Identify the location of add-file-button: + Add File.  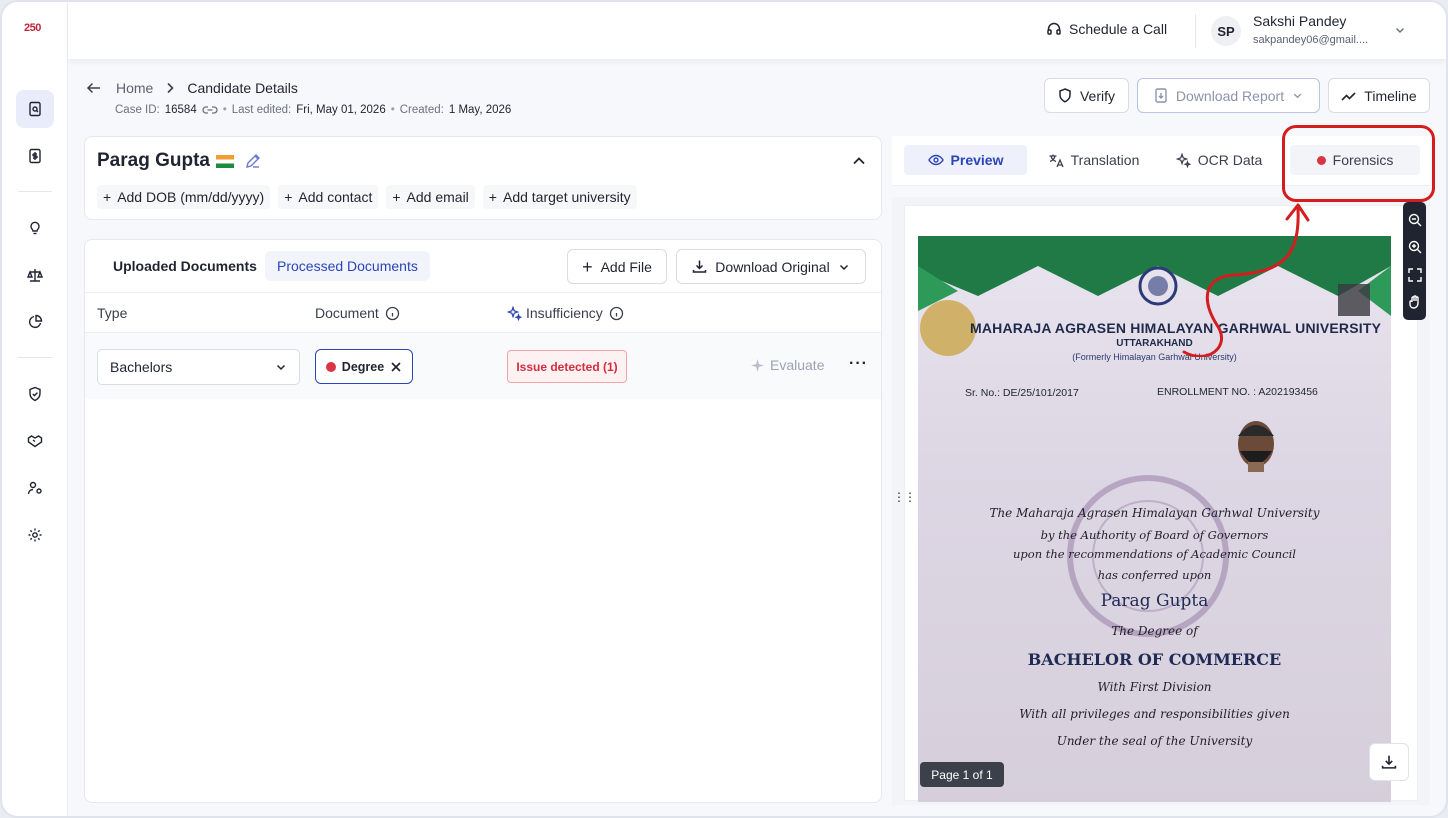
(617, 266).